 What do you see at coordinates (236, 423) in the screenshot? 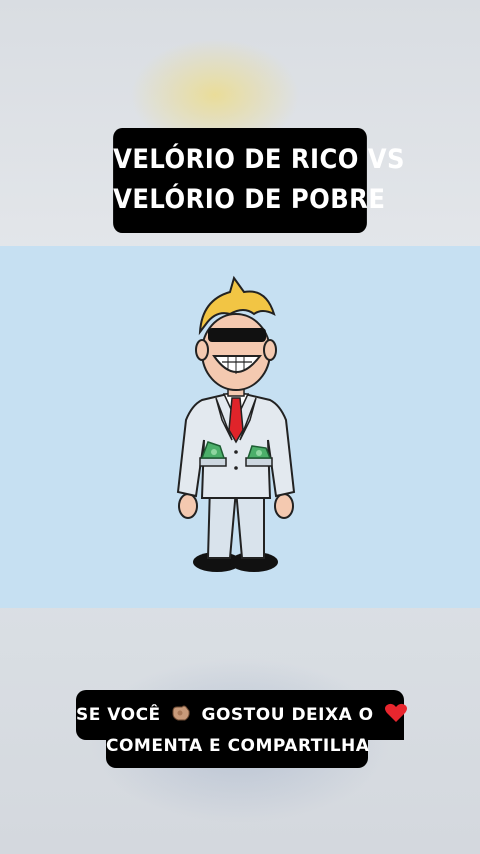
I see `rich-man-cartoon` at bounding box center [236, 423].